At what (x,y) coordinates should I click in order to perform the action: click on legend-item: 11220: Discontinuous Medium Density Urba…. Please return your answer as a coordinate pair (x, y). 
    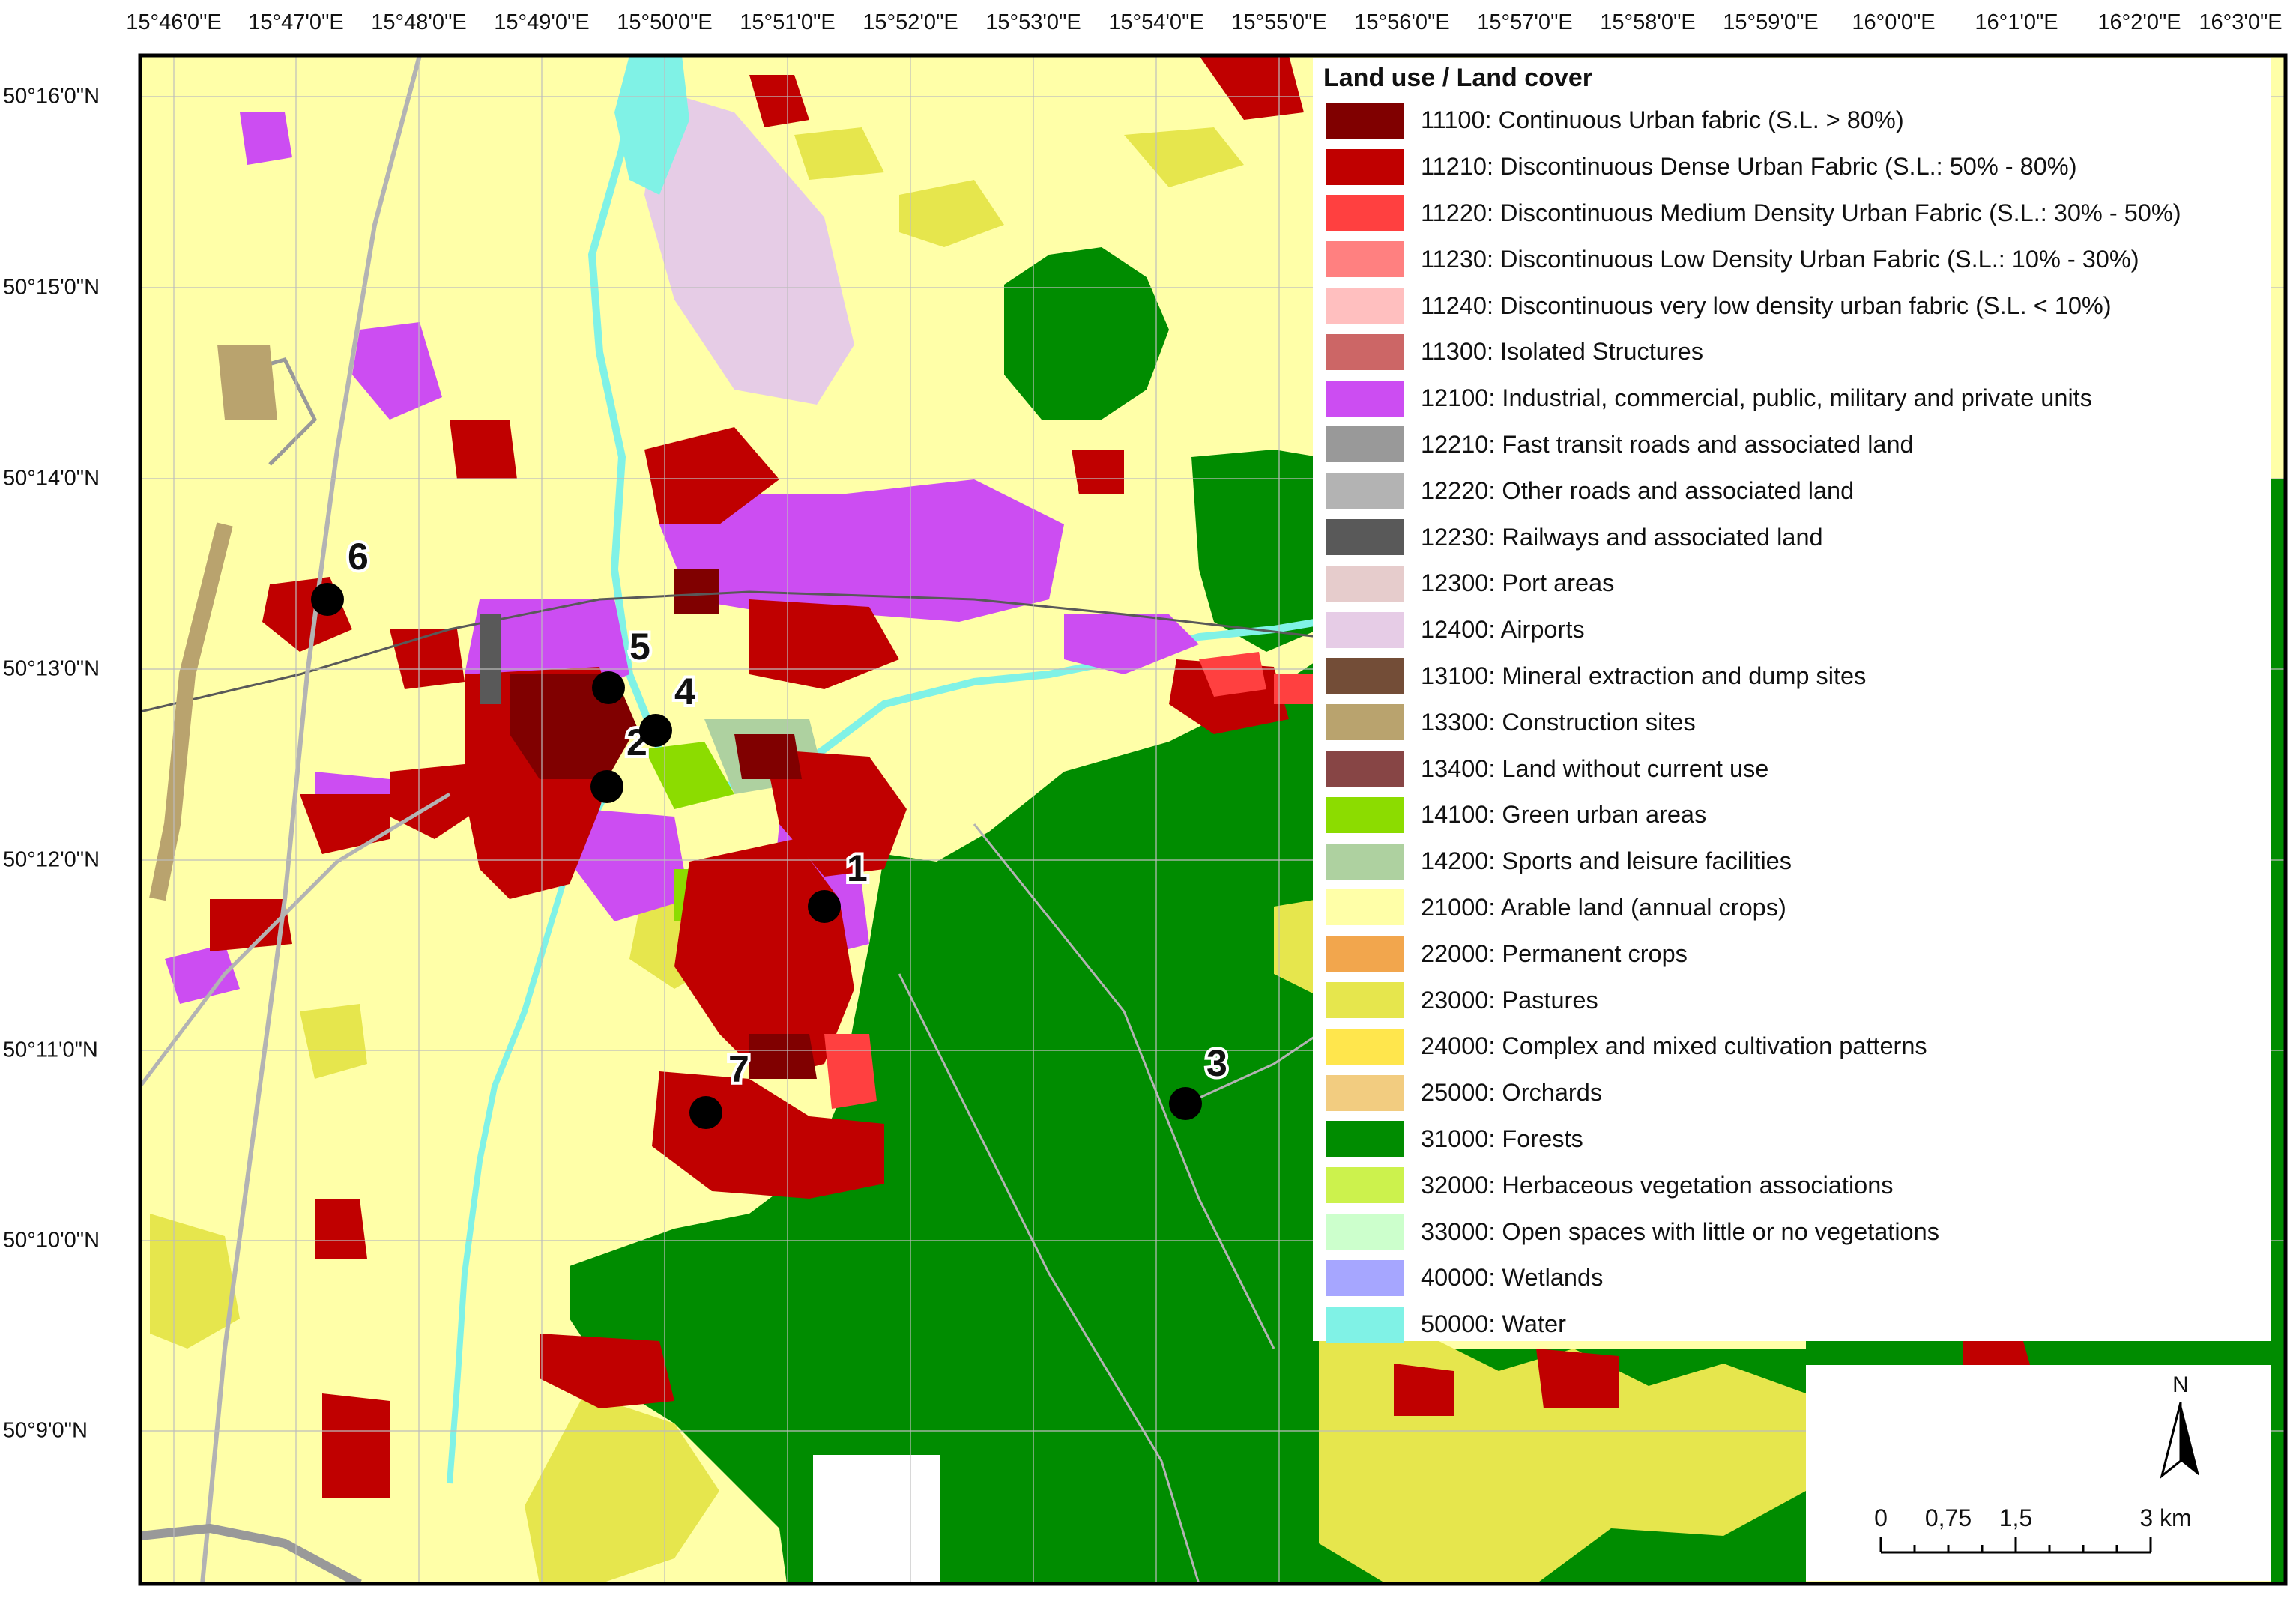
    Looking at the image, I should click on (1795, 213).